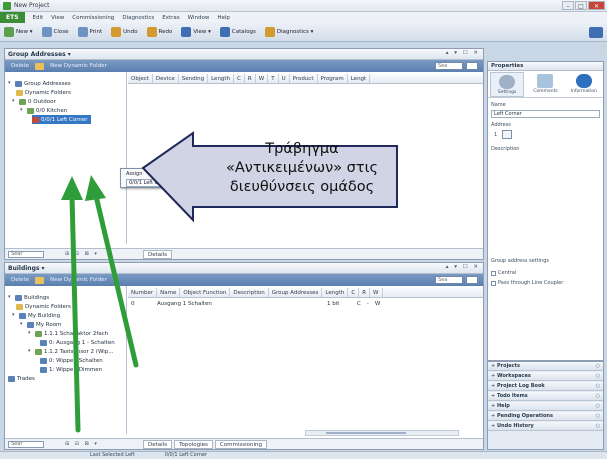  What do you see at coordinates (34, 101) in the screenshot?
I see `tree-item-main-group: ▾ 0 Outdoor` at bounding box center [34, 101].